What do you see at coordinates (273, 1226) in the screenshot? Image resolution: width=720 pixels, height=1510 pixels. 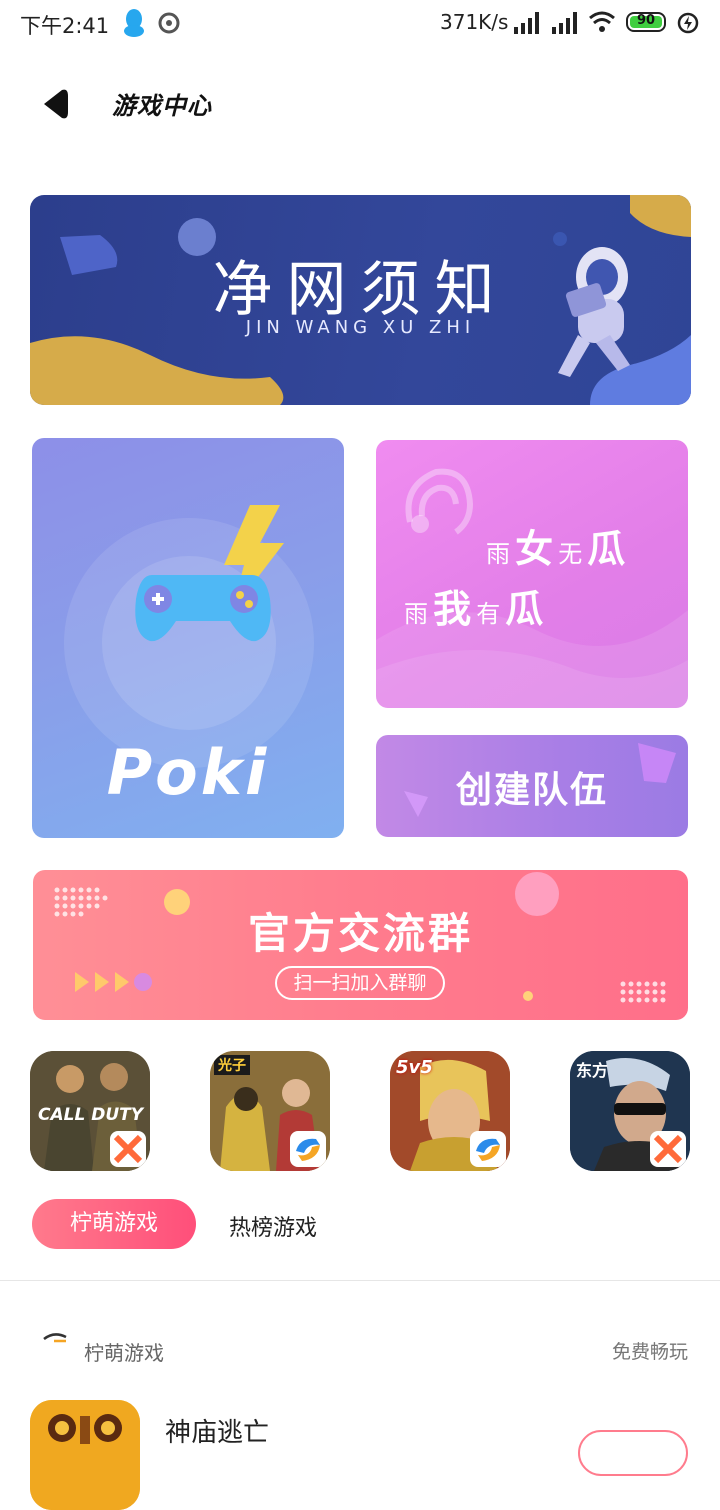 I see `tab-hot-games: 热榜游戏` at bounding box center [273, 1226].